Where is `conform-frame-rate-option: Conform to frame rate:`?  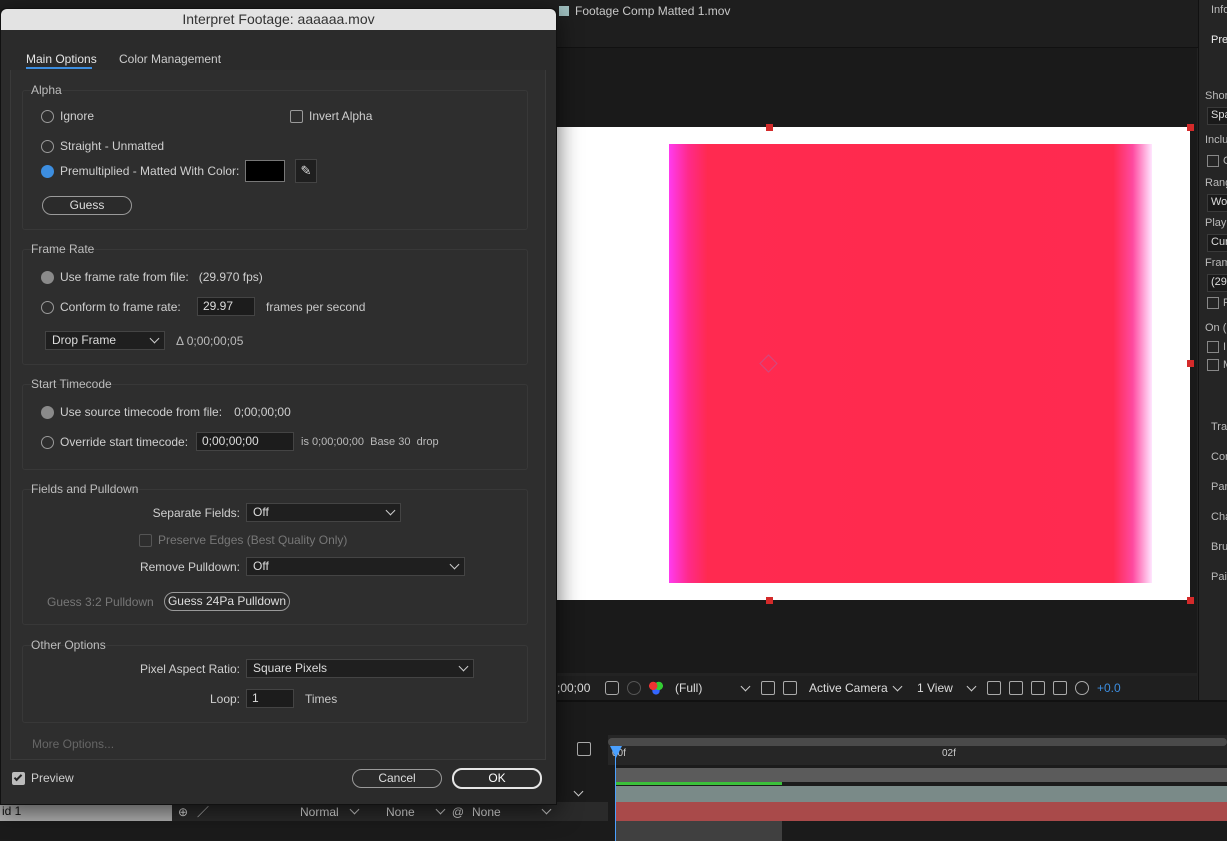 conform-frame-rate-option: Conform to frame rate: is located at coordinates (111, 307).